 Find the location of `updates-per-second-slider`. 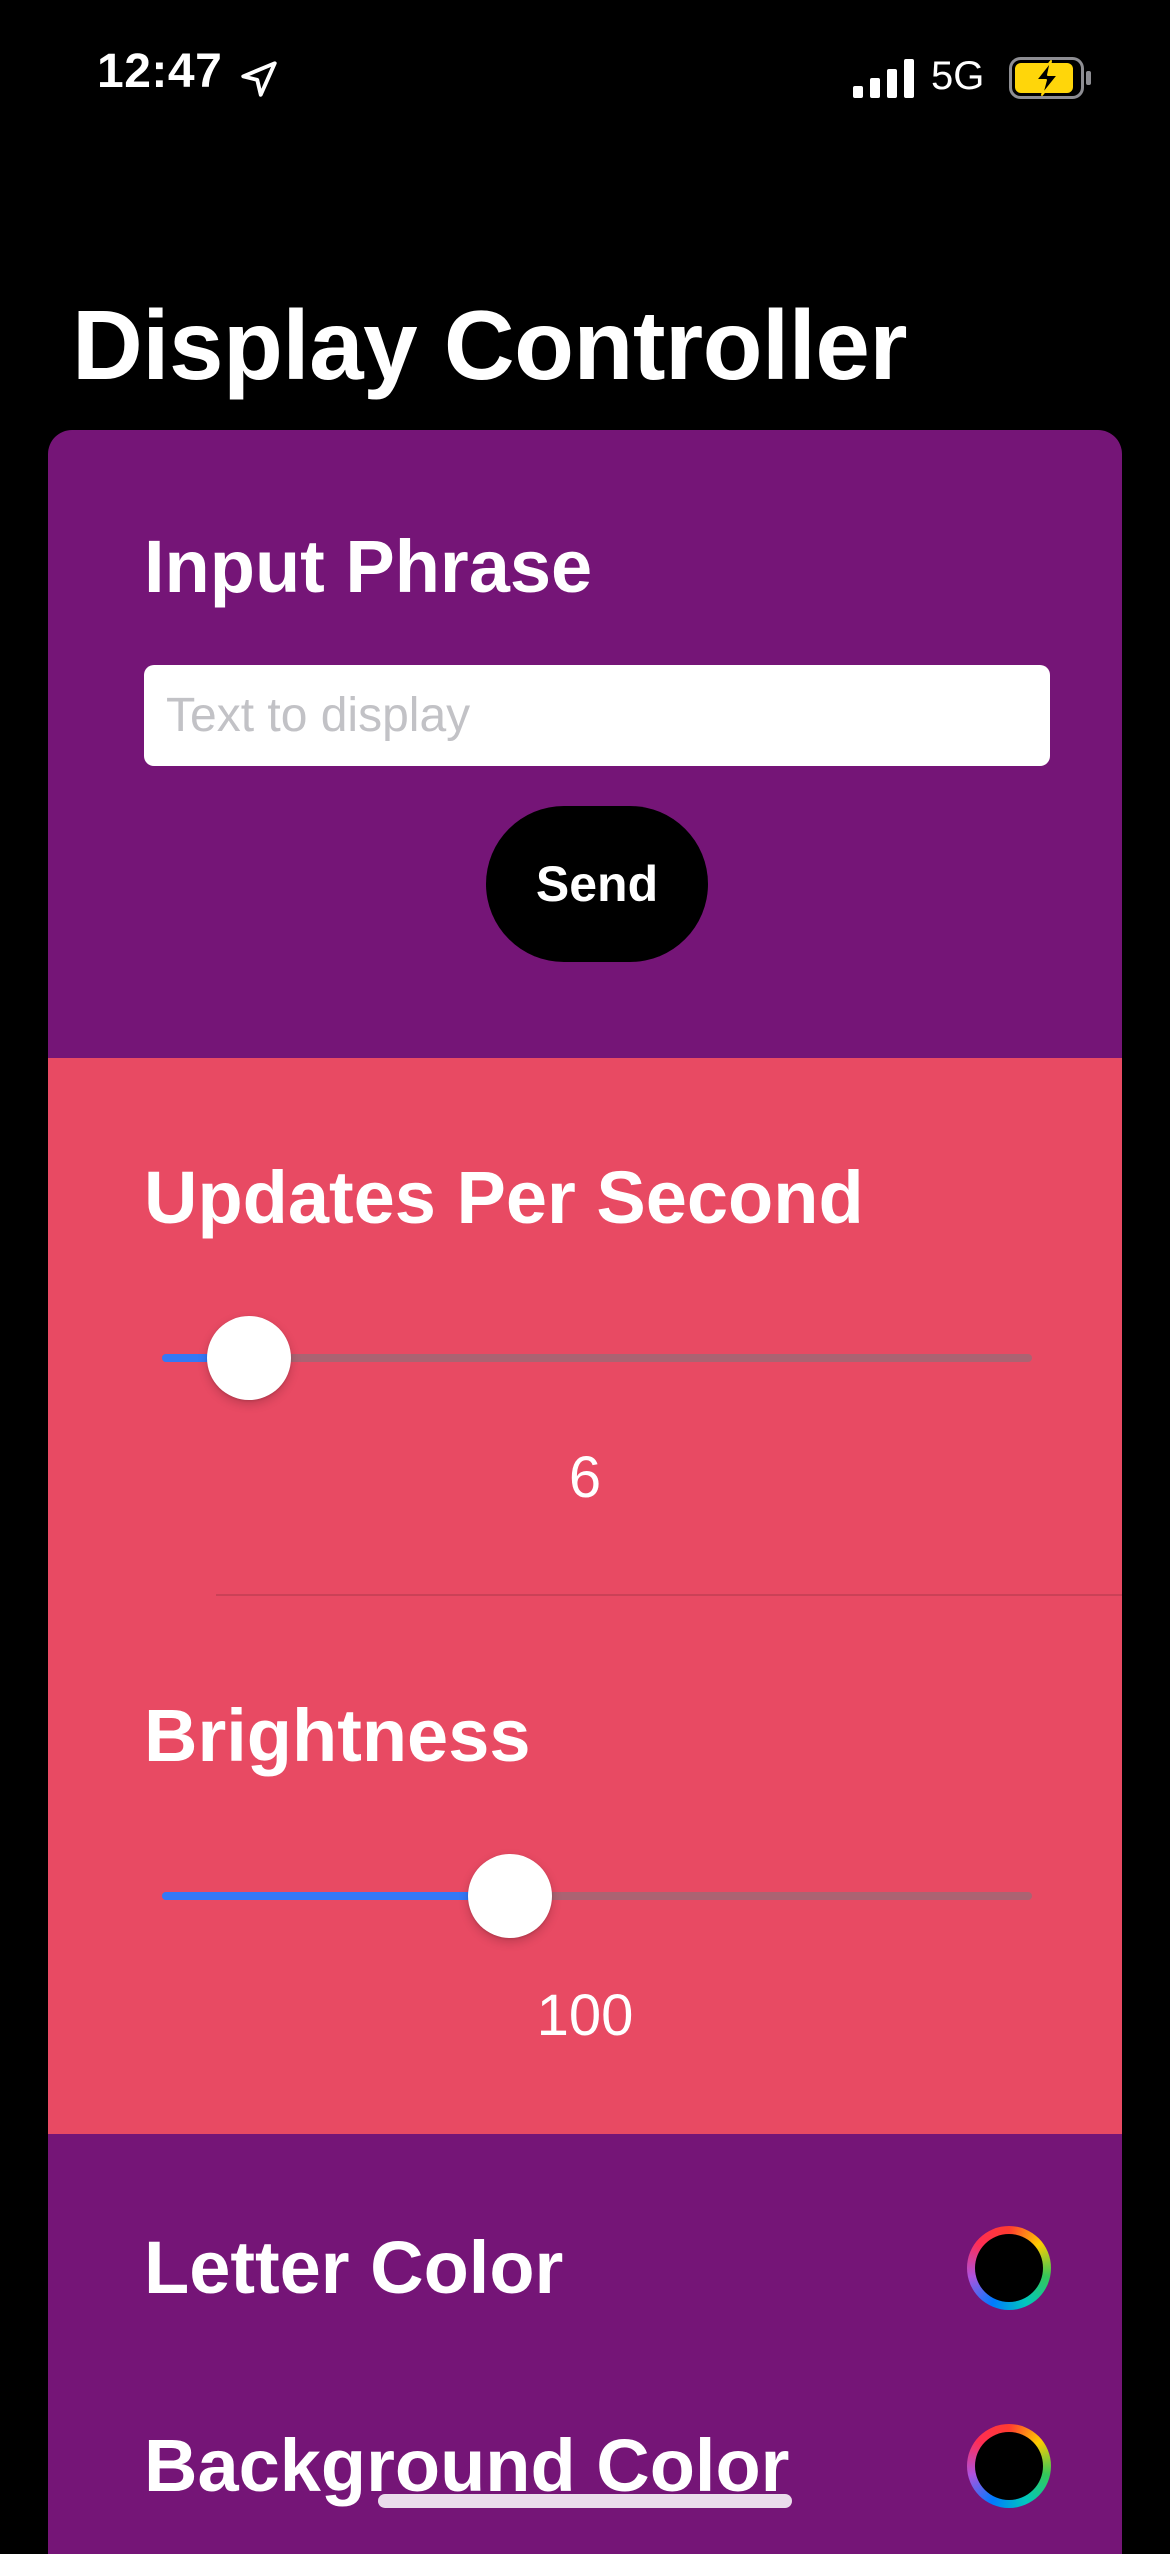

updates-per-second-slider is located at coordinates (597, 1358).